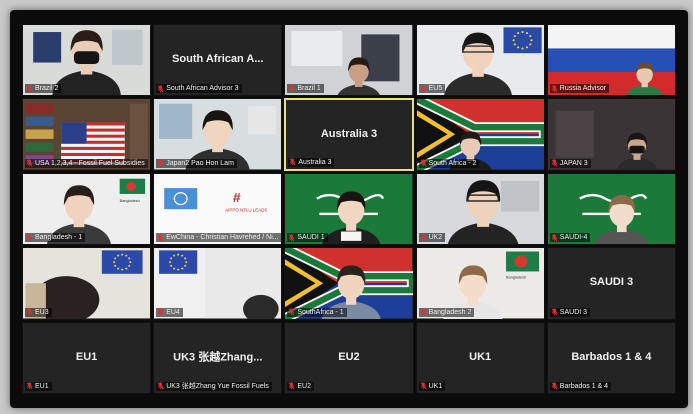 This screenshot has width=693, height=414. I want to click on participant-tile: JAPAN 3, so click(611, 134).